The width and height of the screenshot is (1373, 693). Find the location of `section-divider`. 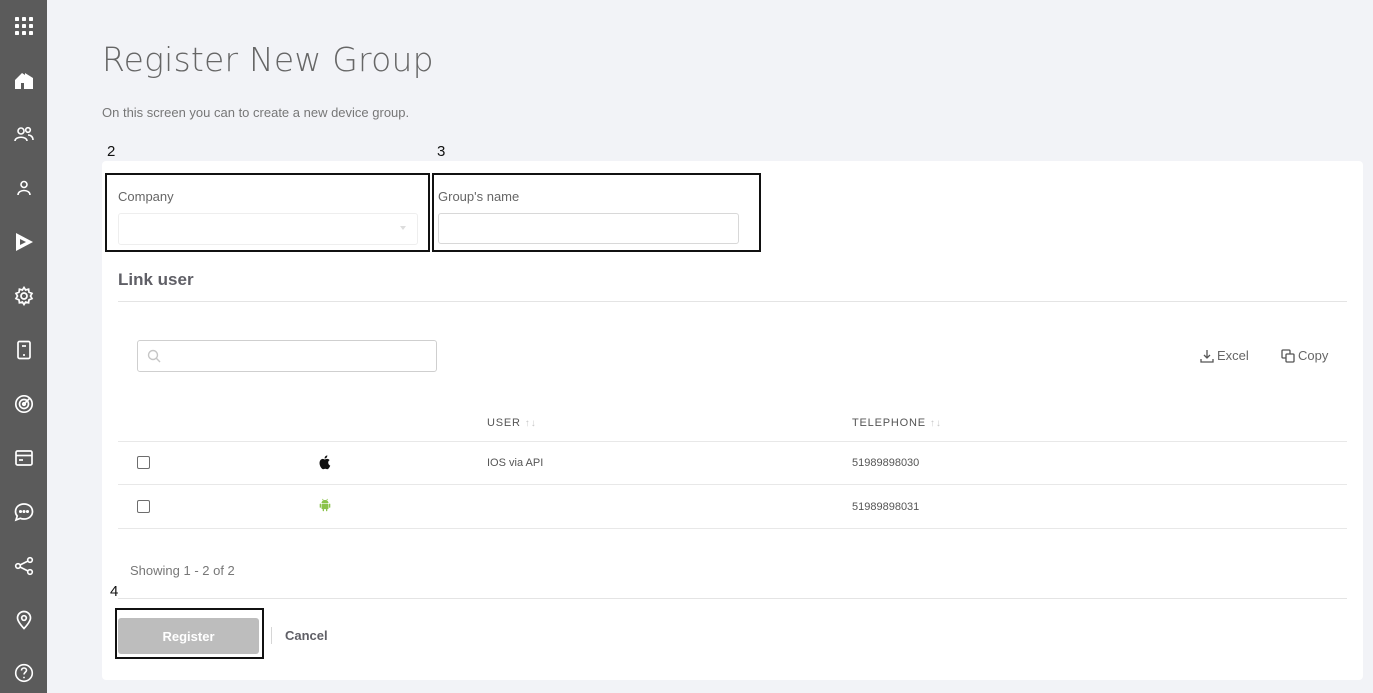

section-divider is located at coordinates (732, 301).